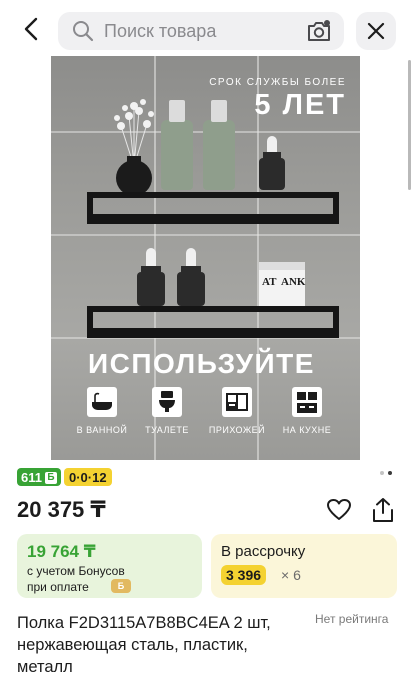  What do you see at coordinates (121, 586) in the screenshot?
I see `bonus-coin-icon: Б` at bounding box center [121, 586].